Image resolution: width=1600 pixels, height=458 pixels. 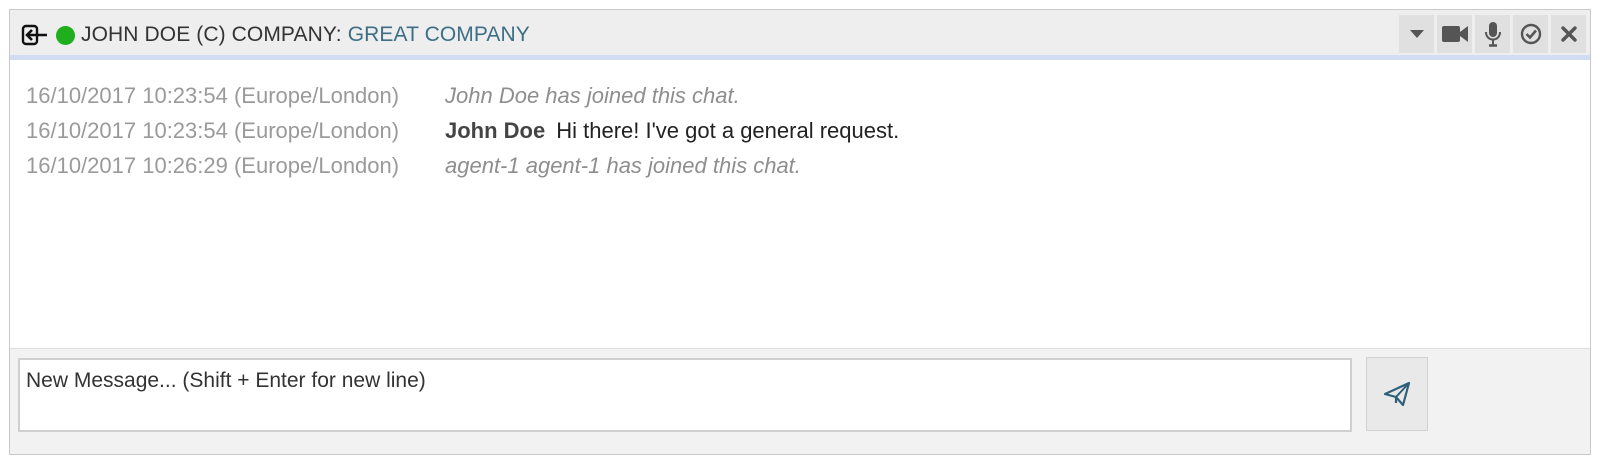 I want to click on message-author: John Doe, so click(x=495, y=130).